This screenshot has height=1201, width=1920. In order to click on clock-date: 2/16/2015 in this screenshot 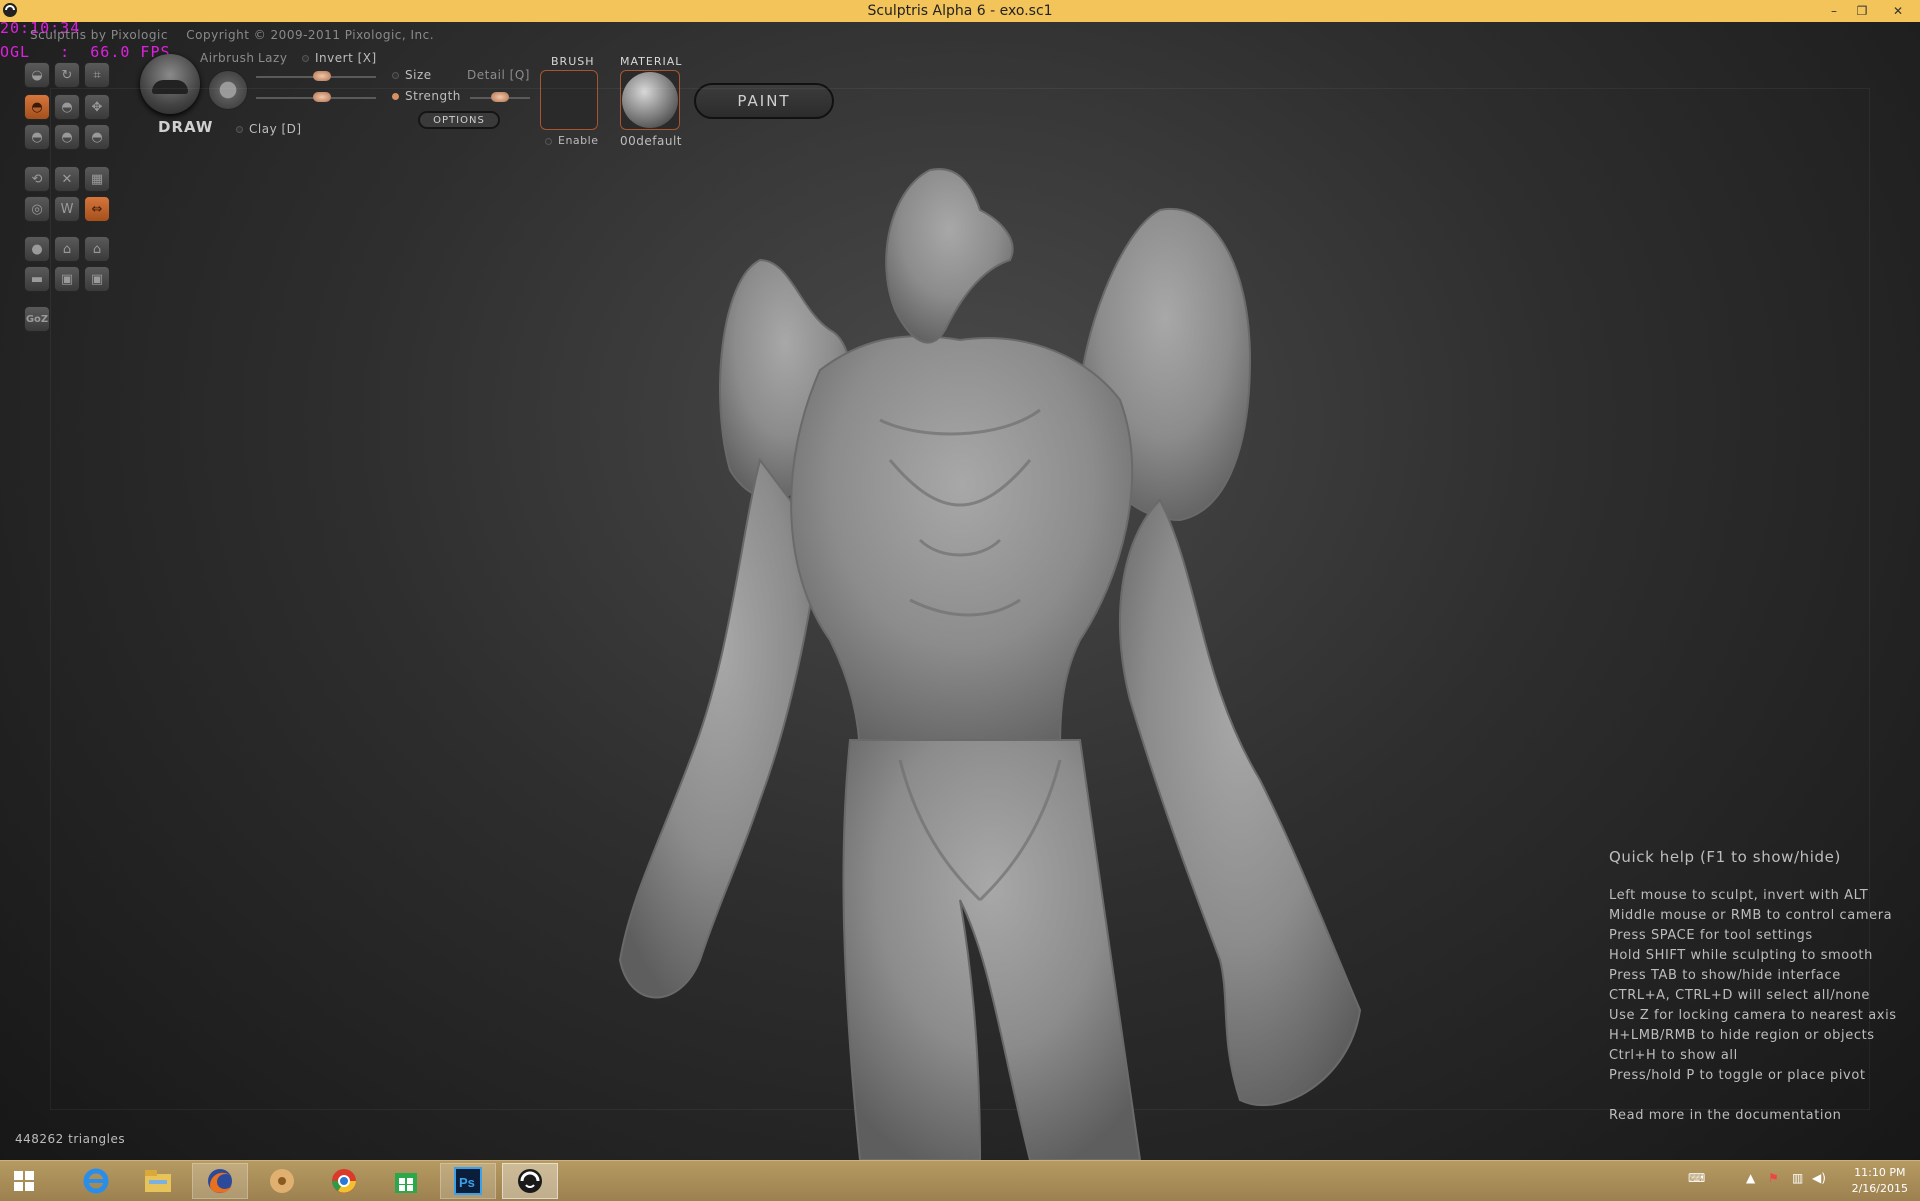, I will do `click(1879, 1188)`.